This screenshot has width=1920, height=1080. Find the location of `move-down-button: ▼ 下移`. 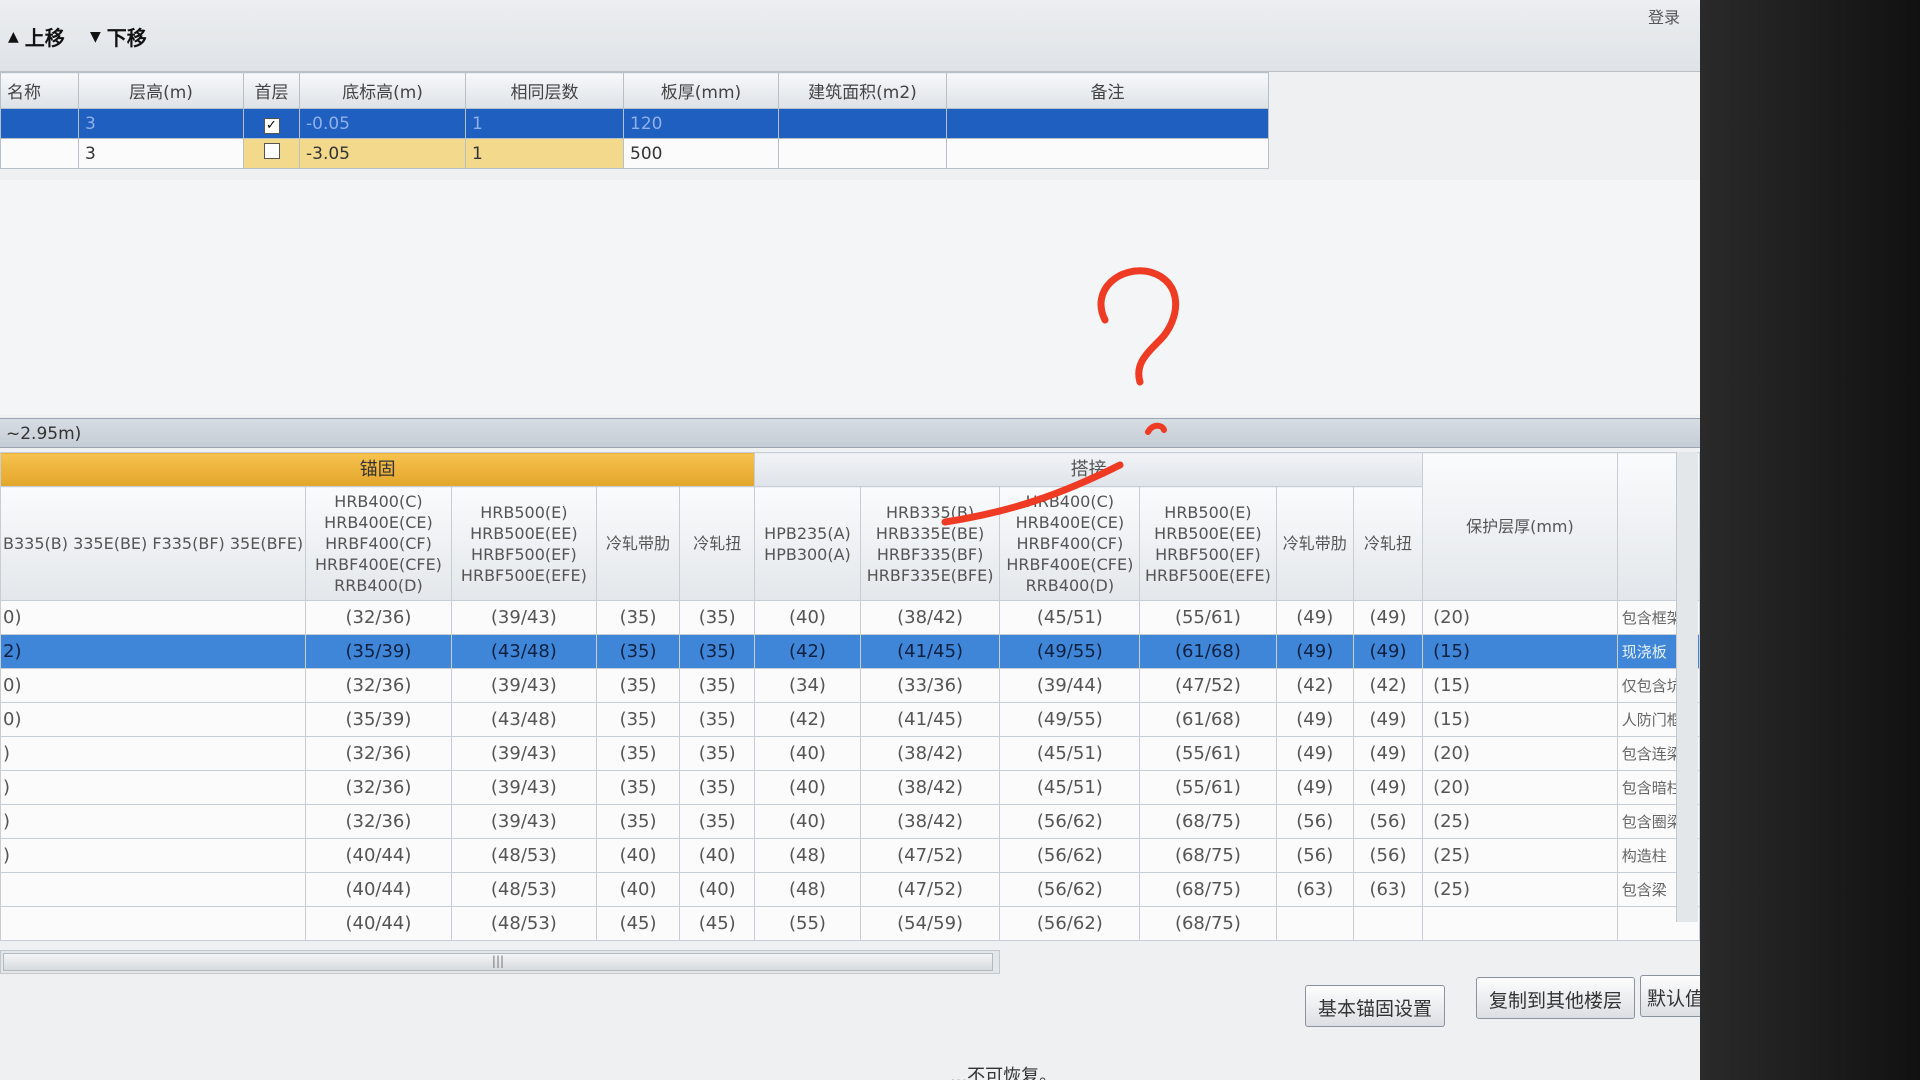

move-down-button: ▼ 下移 is located at coordinates (118, 36).